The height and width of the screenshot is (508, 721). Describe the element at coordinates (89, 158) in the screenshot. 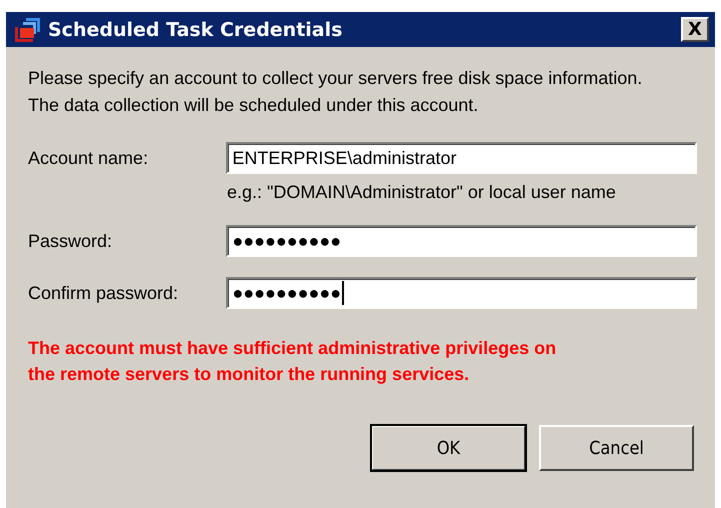

I see `field-label: Account name:` at that location.